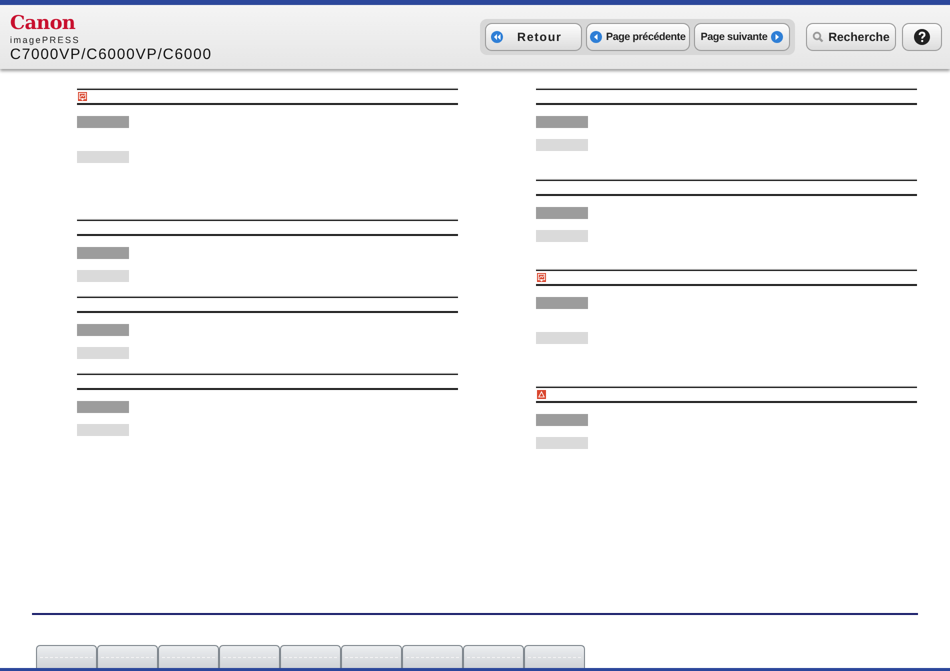  Describe the element at coordinates (46, 40) in the screenshot. I see `product-line: imagePRESS` at that location.